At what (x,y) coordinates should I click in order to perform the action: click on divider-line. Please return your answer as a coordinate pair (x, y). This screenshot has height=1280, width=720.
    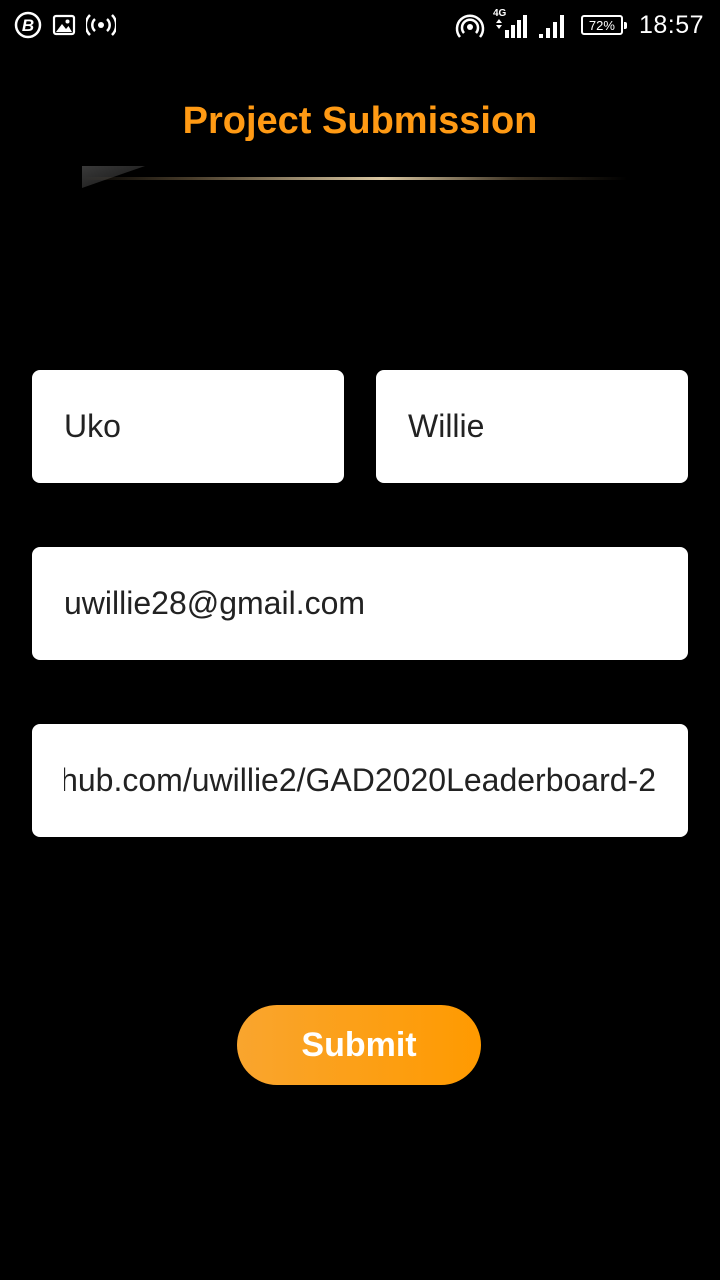
    Looking at the image, I should click on (354, 178).